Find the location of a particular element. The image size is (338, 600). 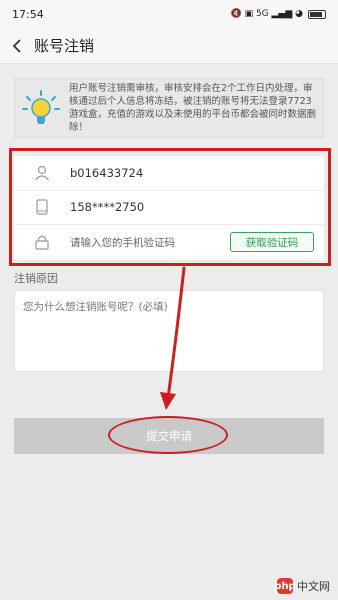

battery-icon is located at coordinates (317, 14).